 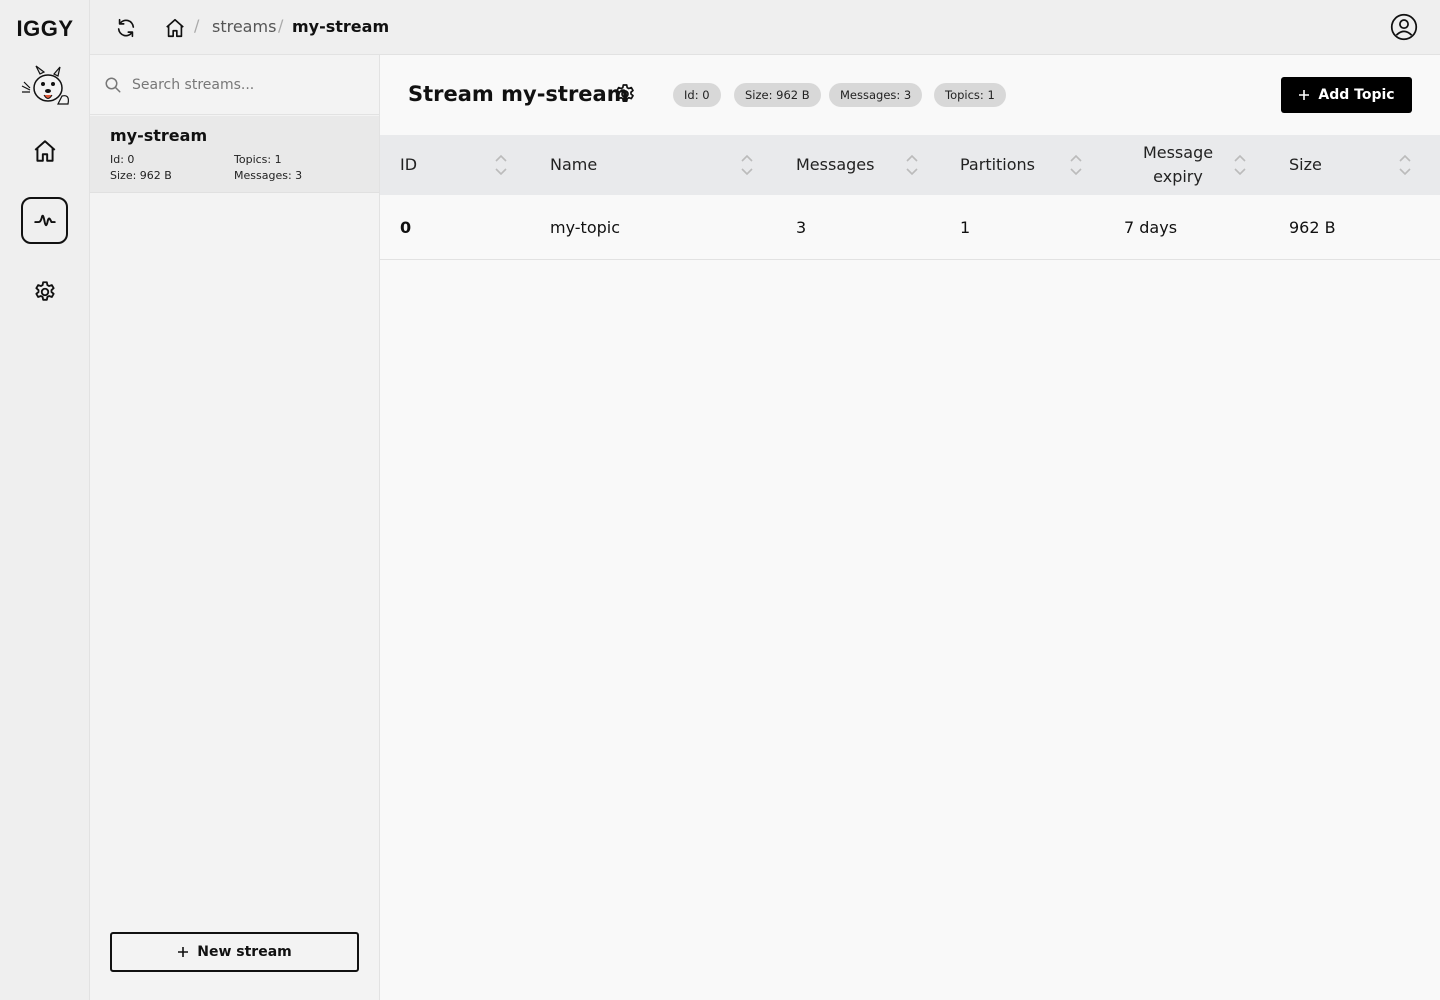 I want to click on cell-messages: 3, so click(x=801, y=227).